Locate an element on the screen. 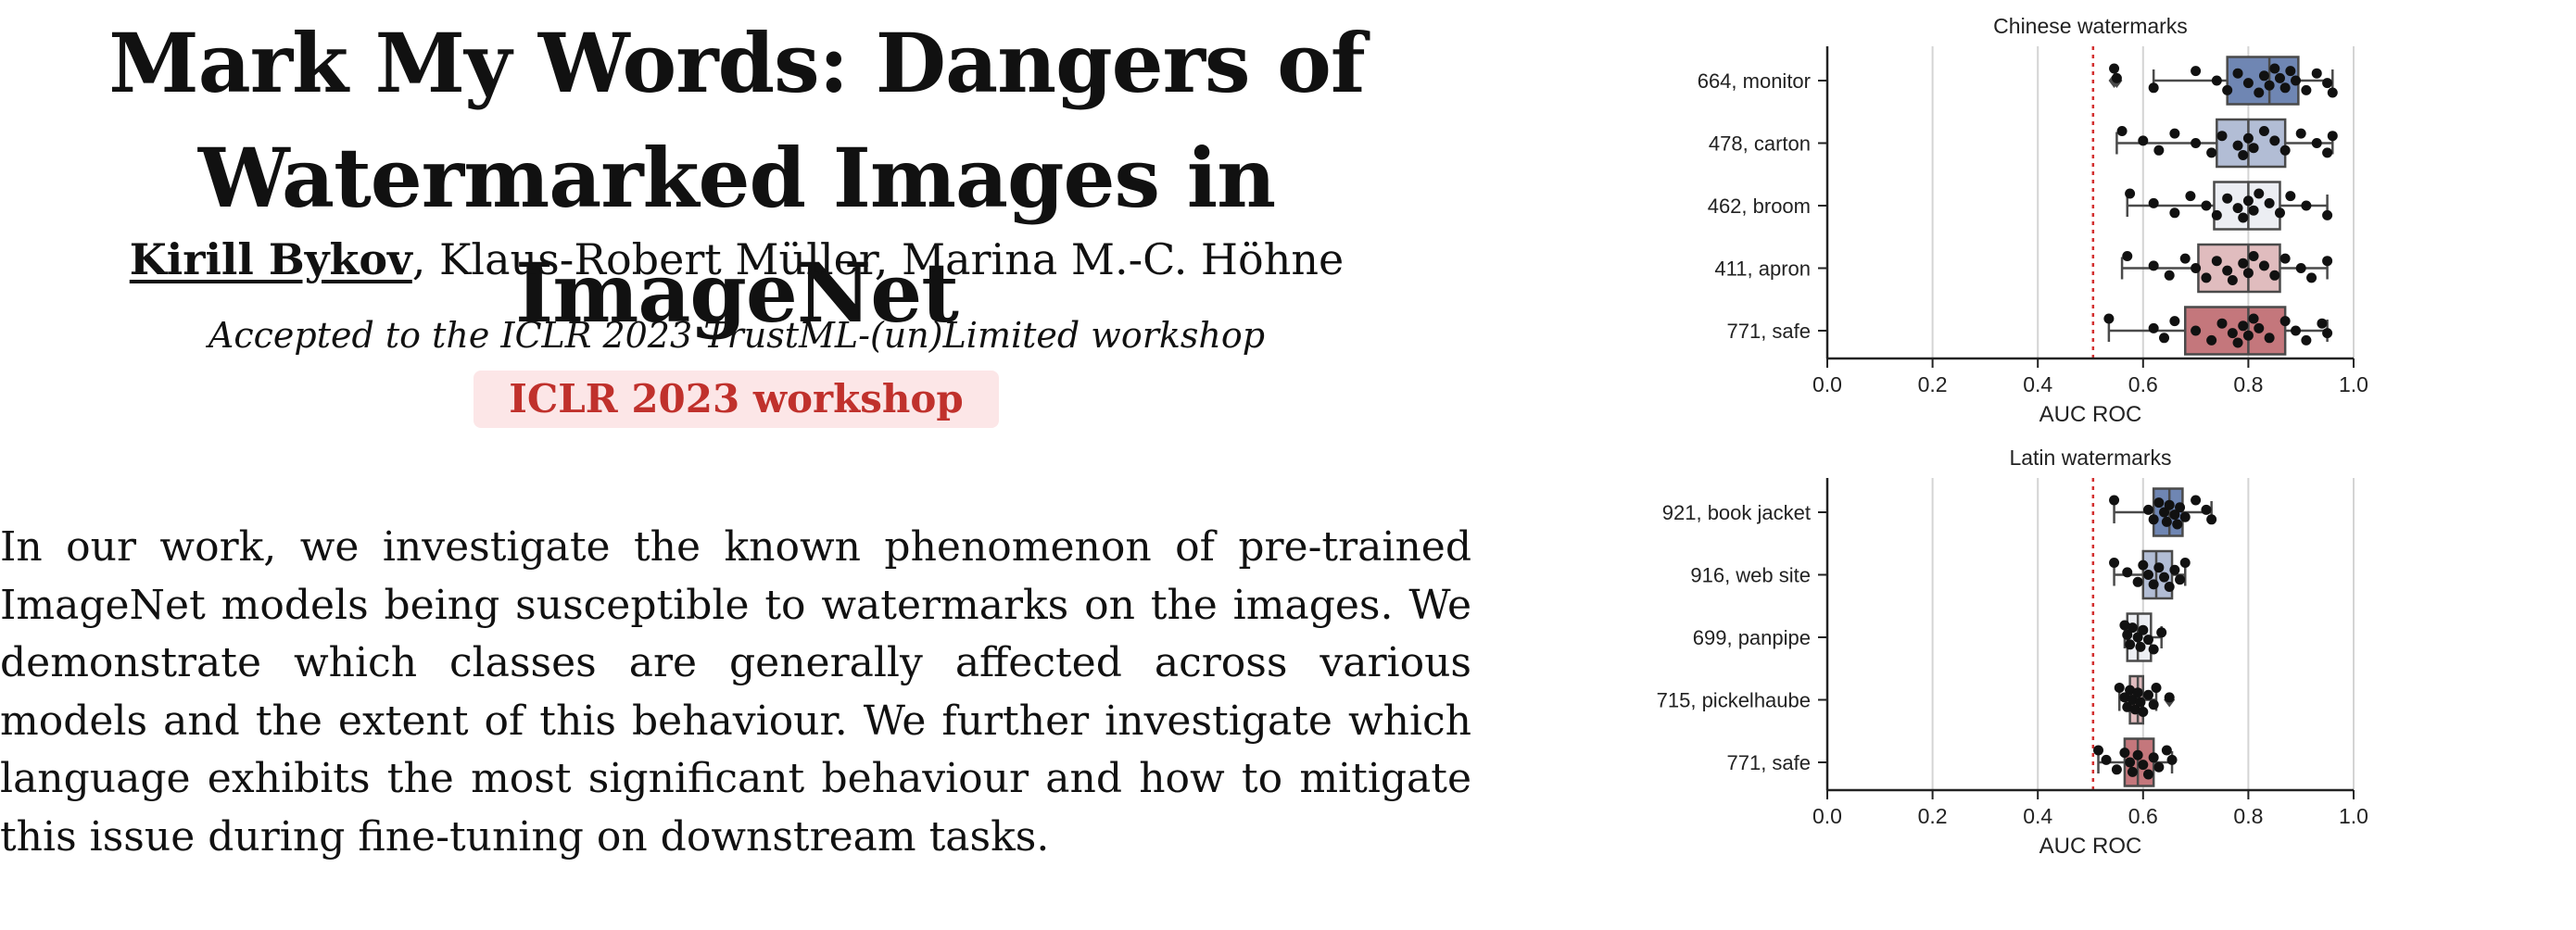  y-tick-label: 715, pickelhaube is located at coordinates (1734, 700).